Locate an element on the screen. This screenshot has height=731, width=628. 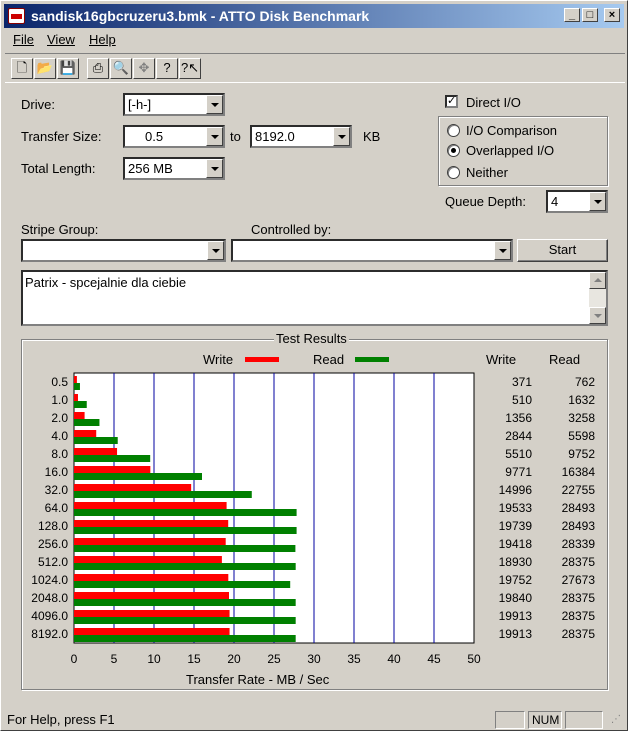
scroll-down-icon is located at coordinates (597, 315).